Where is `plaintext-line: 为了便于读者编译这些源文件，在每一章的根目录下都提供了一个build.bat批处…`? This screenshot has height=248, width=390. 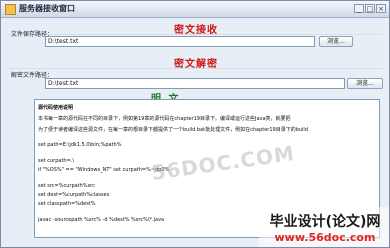
plaintext-line: 为了便于读者编译这些源文件，在每一章的根目录下都提供了一个build.bat批处… is located at coordinates (173, 130).